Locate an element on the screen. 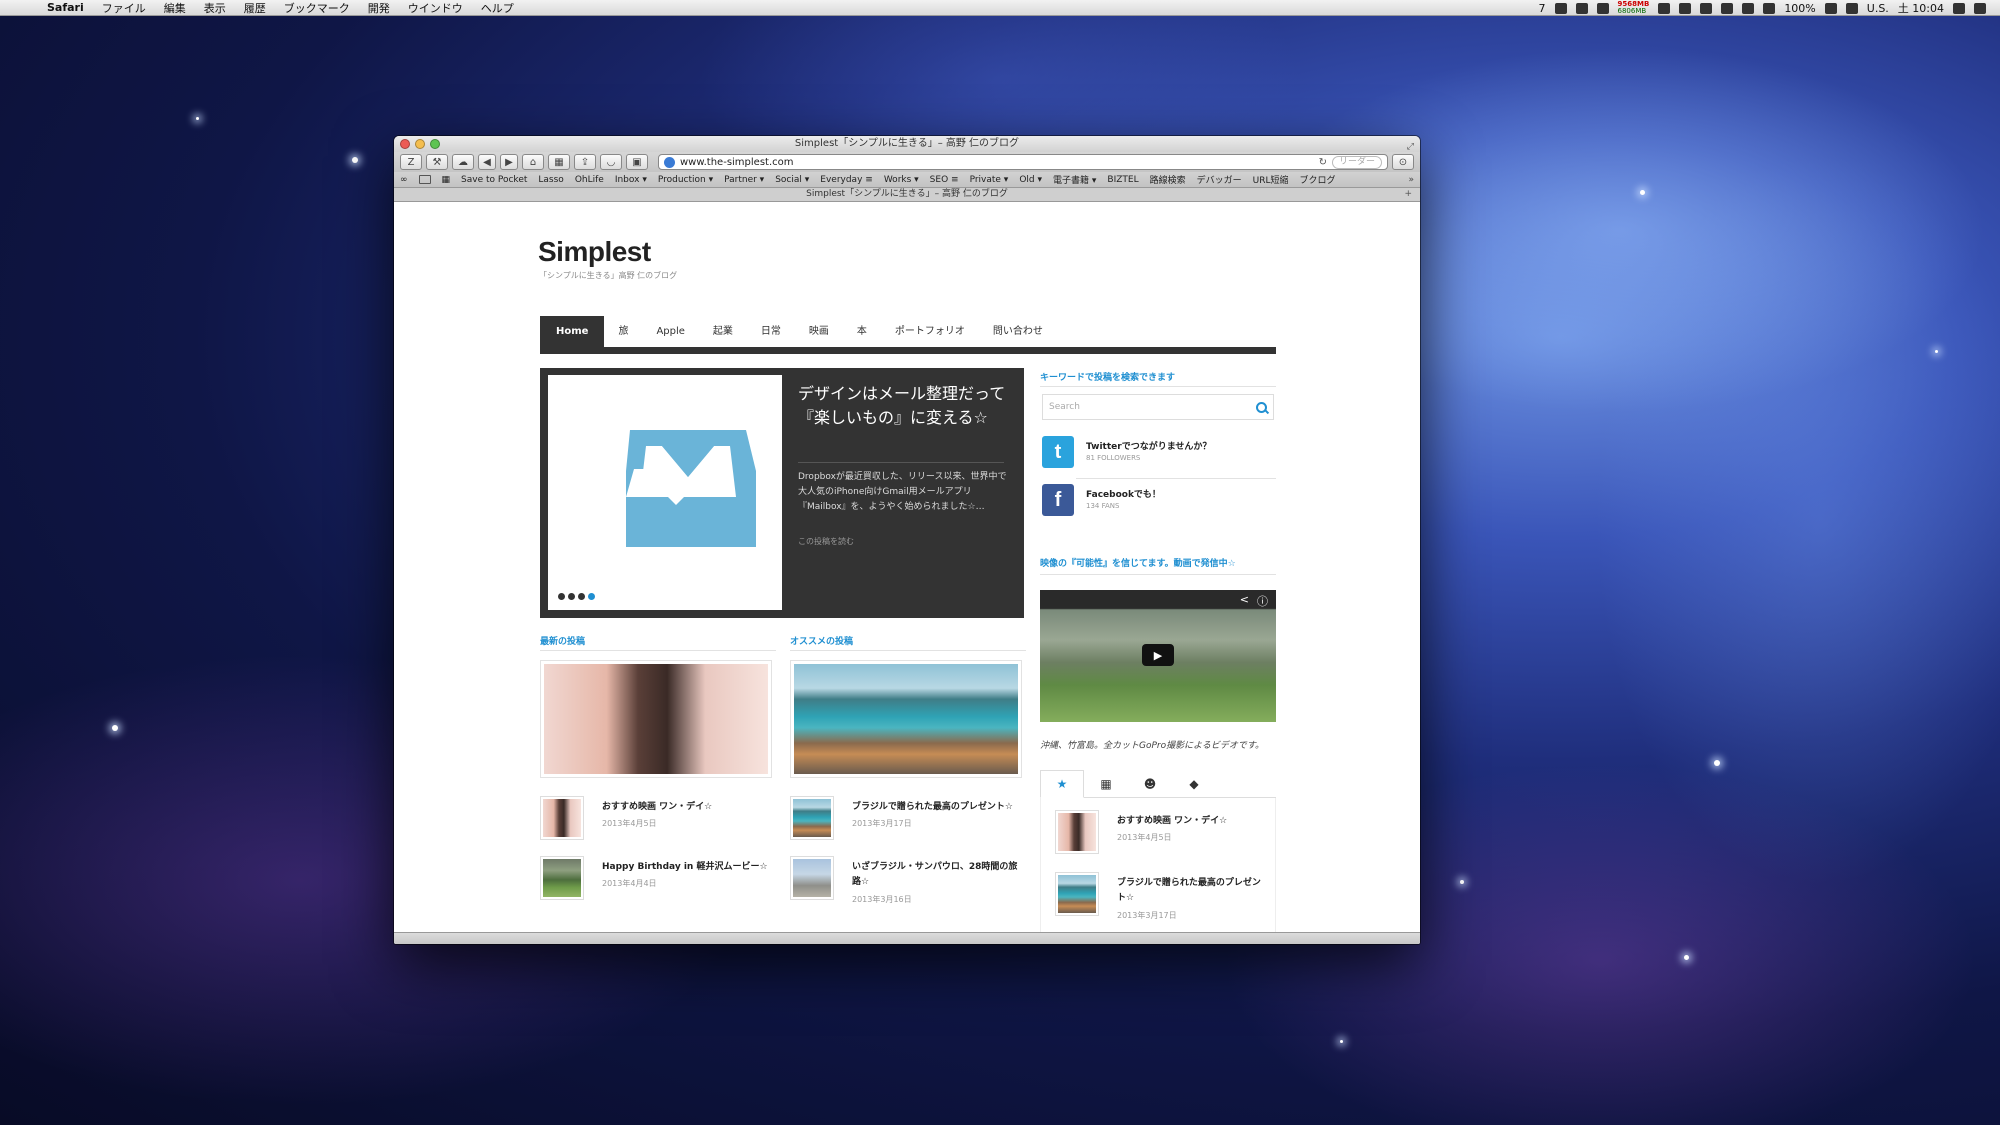 Image resolution: width=2000 pixels, height=1125 pixels. tab-popular-star-icon: ★ is located at coordinates (1062, 784).